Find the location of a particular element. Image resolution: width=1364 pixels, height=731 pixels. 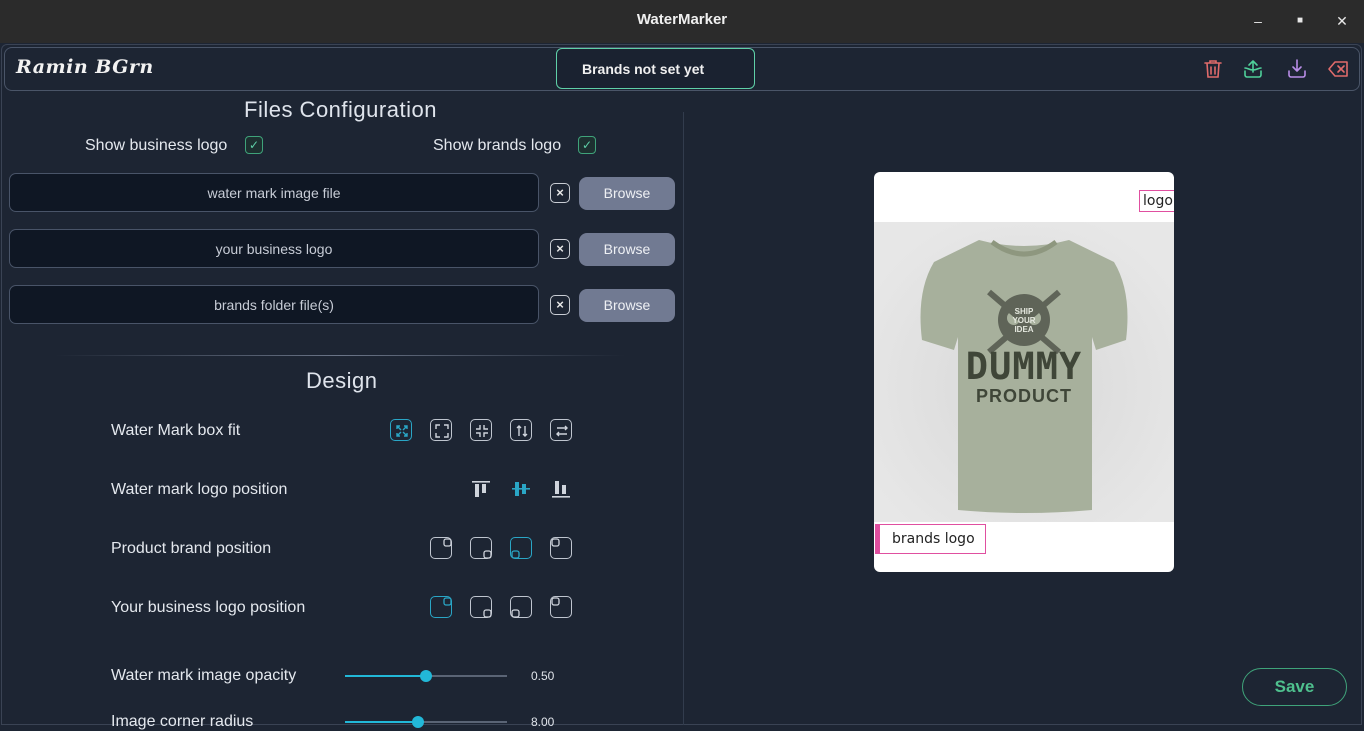

watermark-file-input: water mark image file is located at coordinates (274, 192).